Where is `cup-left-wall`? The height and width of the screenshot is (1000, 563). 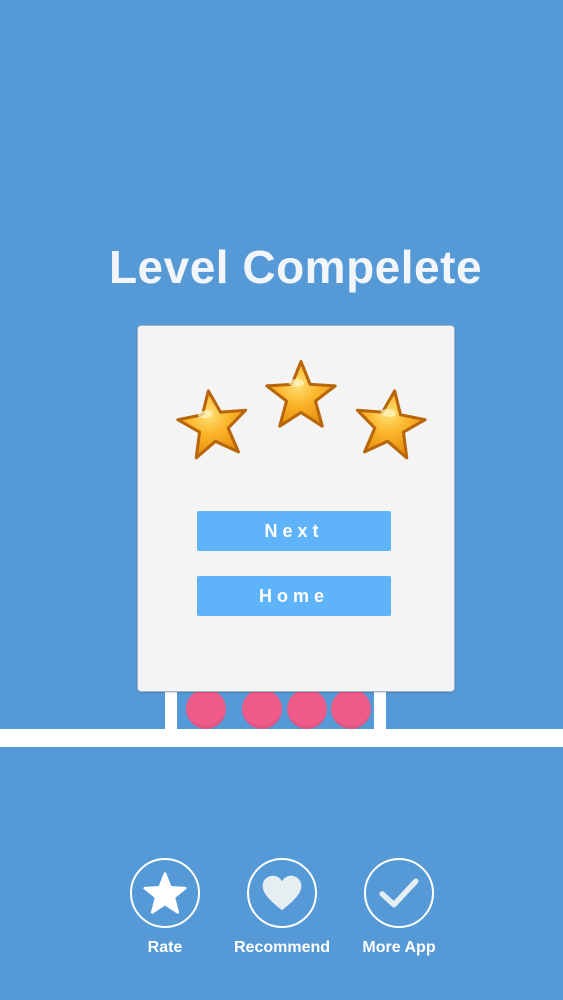 cup-left-wall is located at coordinates (171, 710).